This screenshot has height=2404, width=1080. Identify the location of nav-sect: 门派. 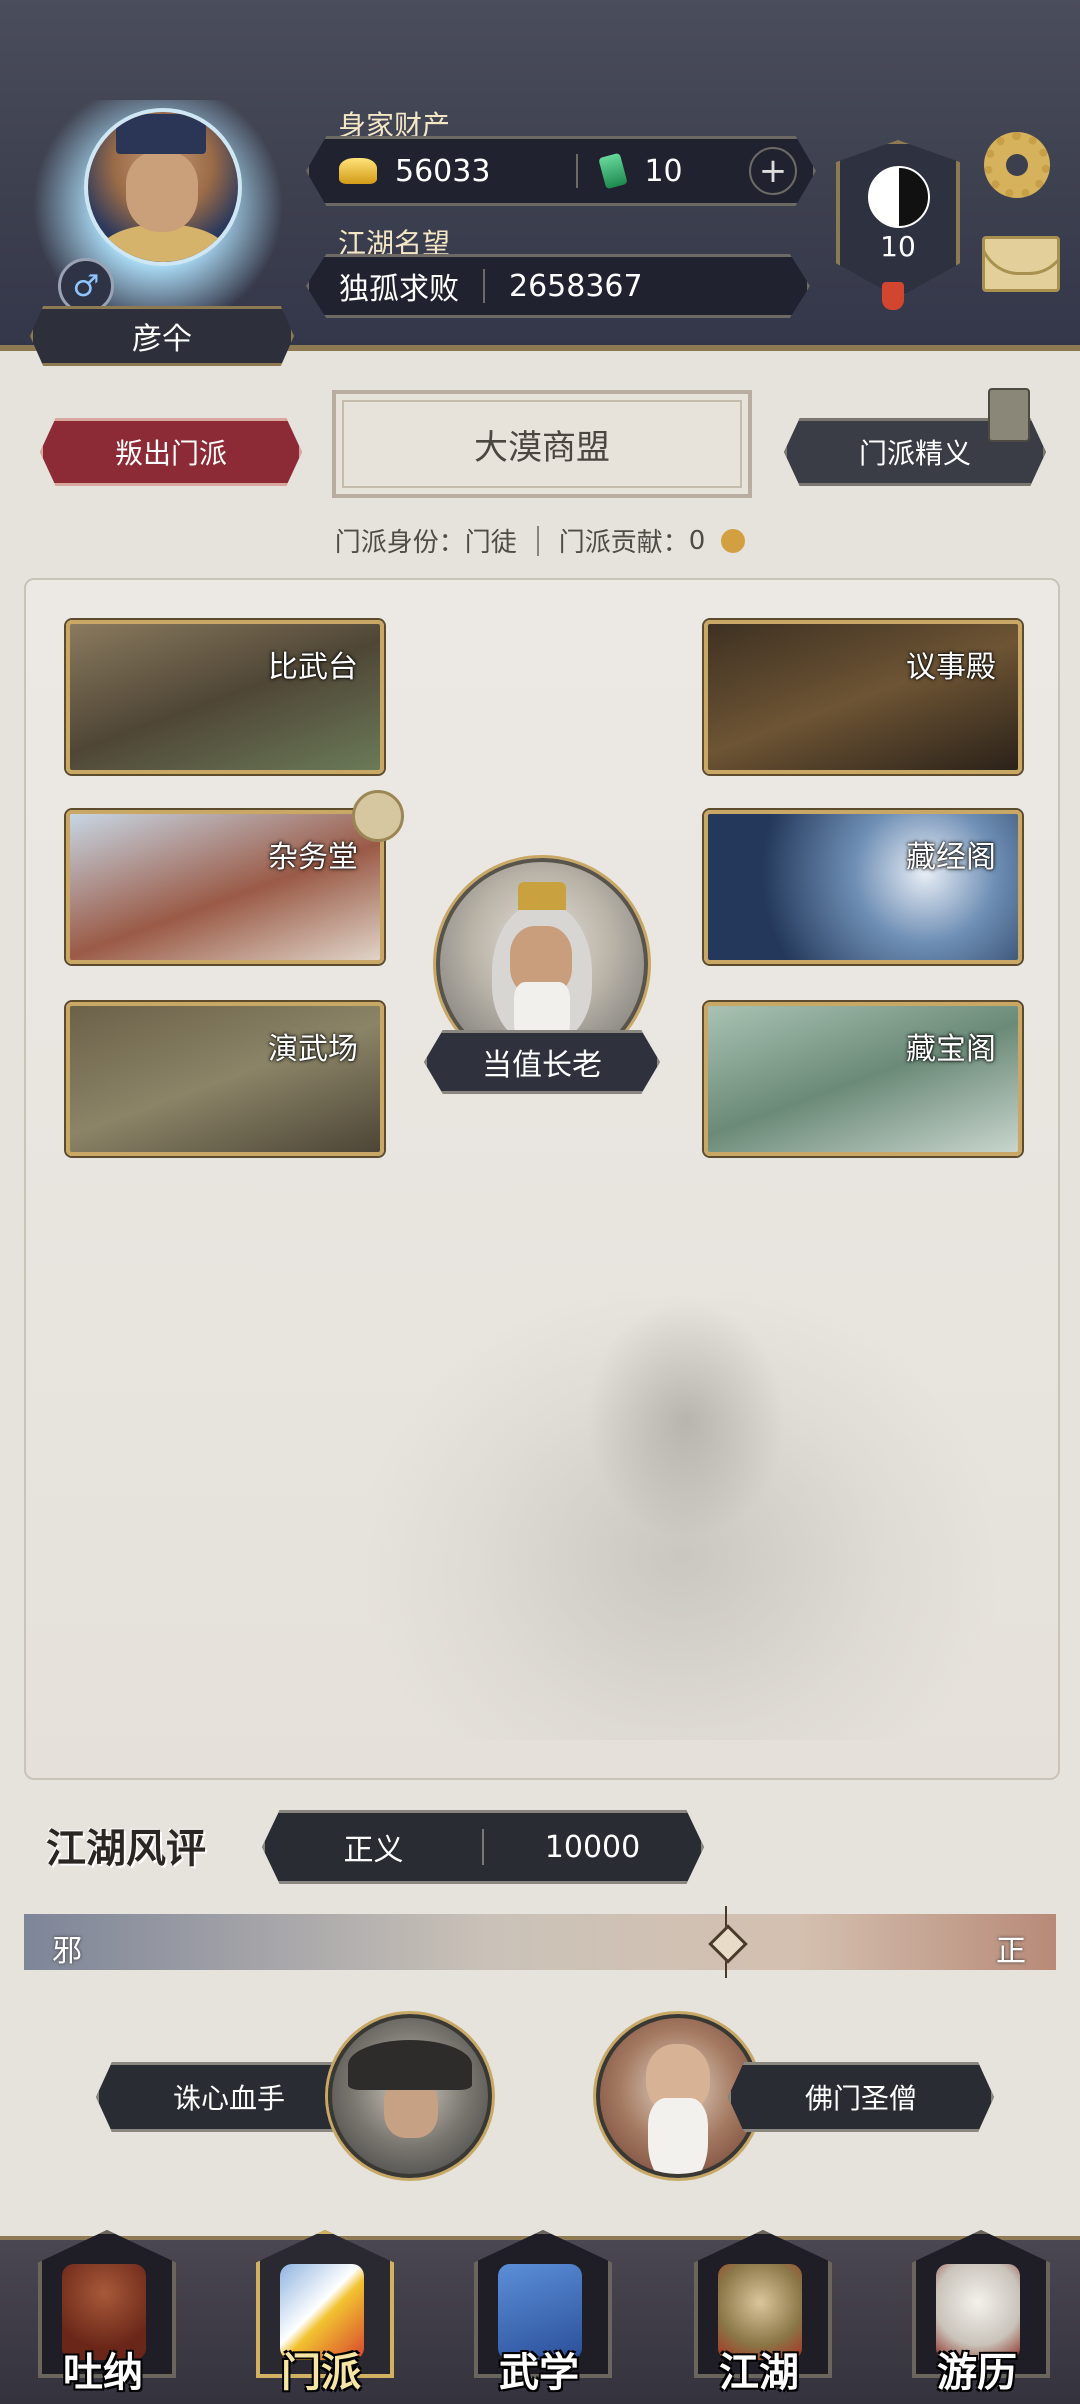
(321, 2310).